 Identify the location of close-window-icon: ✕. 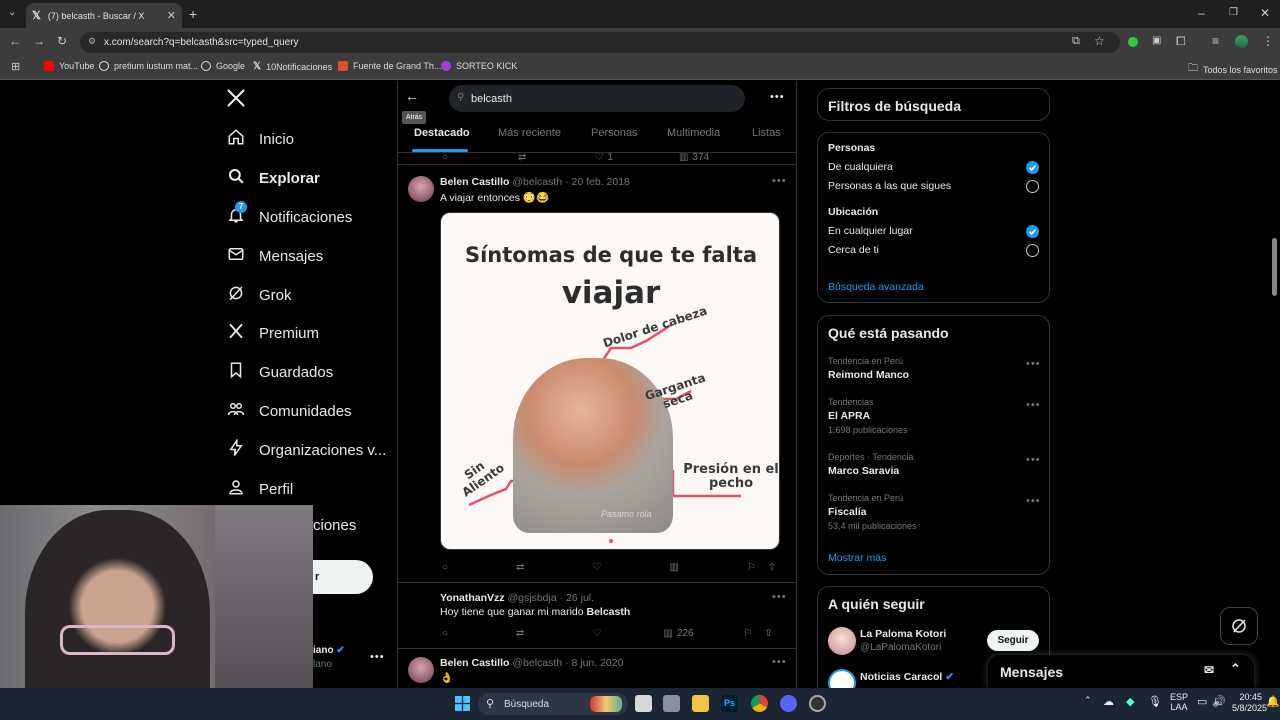
(1265, 13).